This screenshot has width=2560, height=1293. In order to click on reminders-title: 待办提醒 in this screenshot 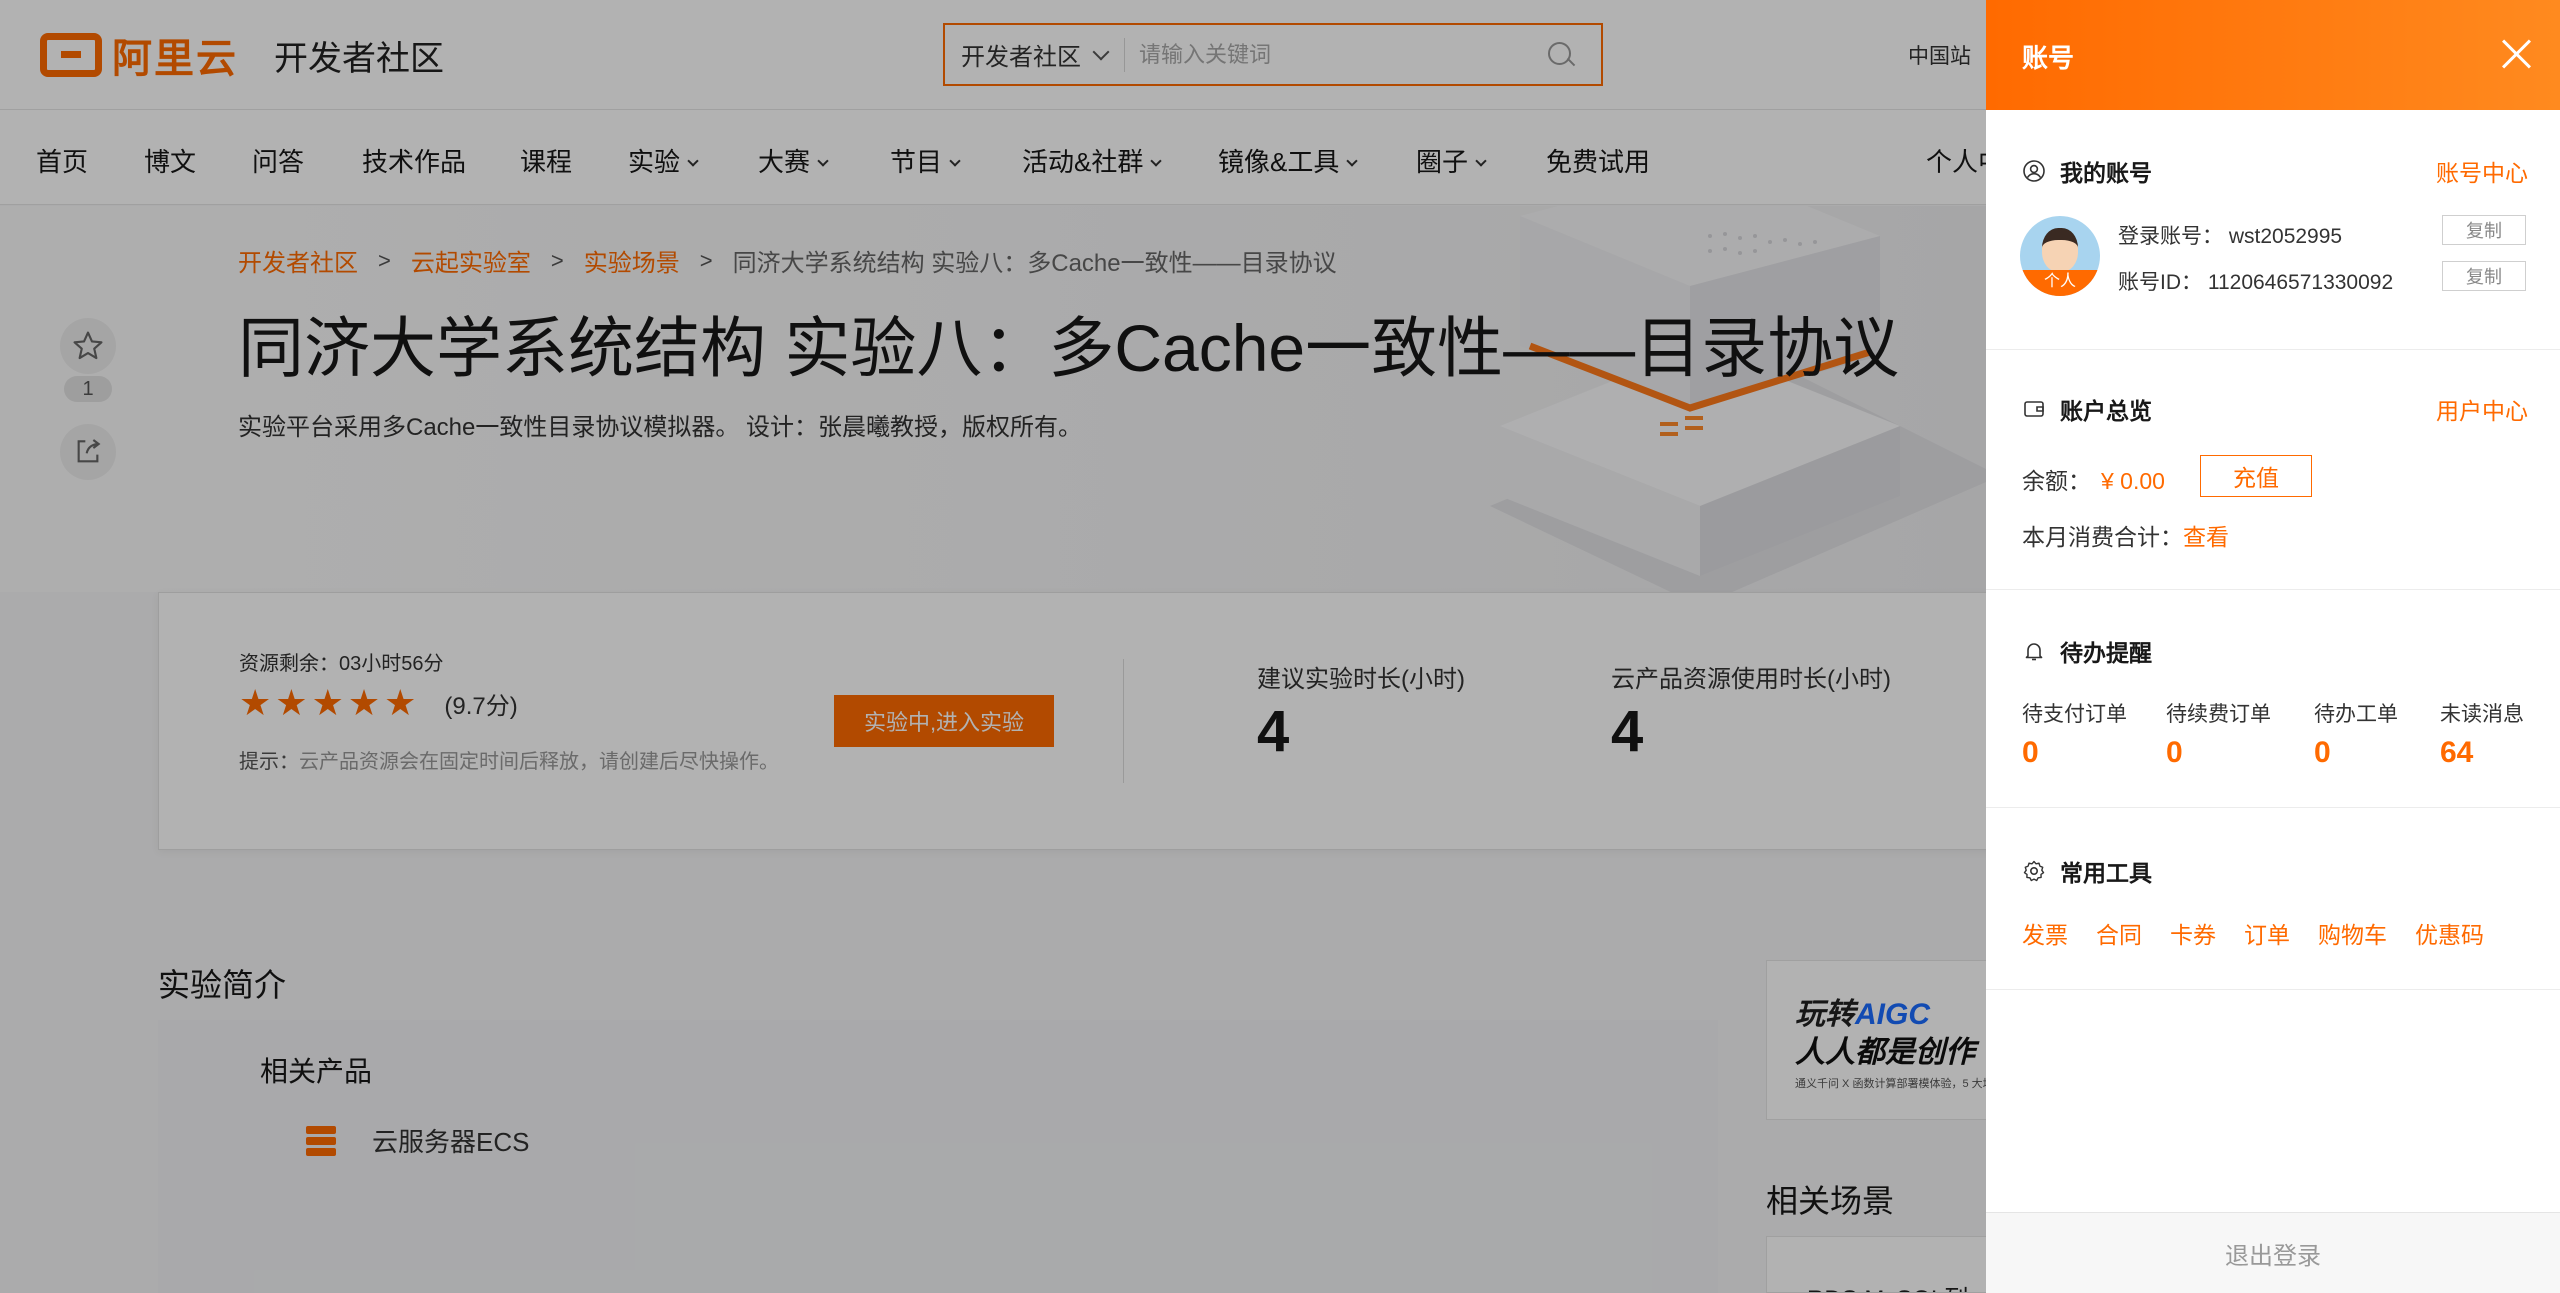, I will do `click(2087, 651)`.